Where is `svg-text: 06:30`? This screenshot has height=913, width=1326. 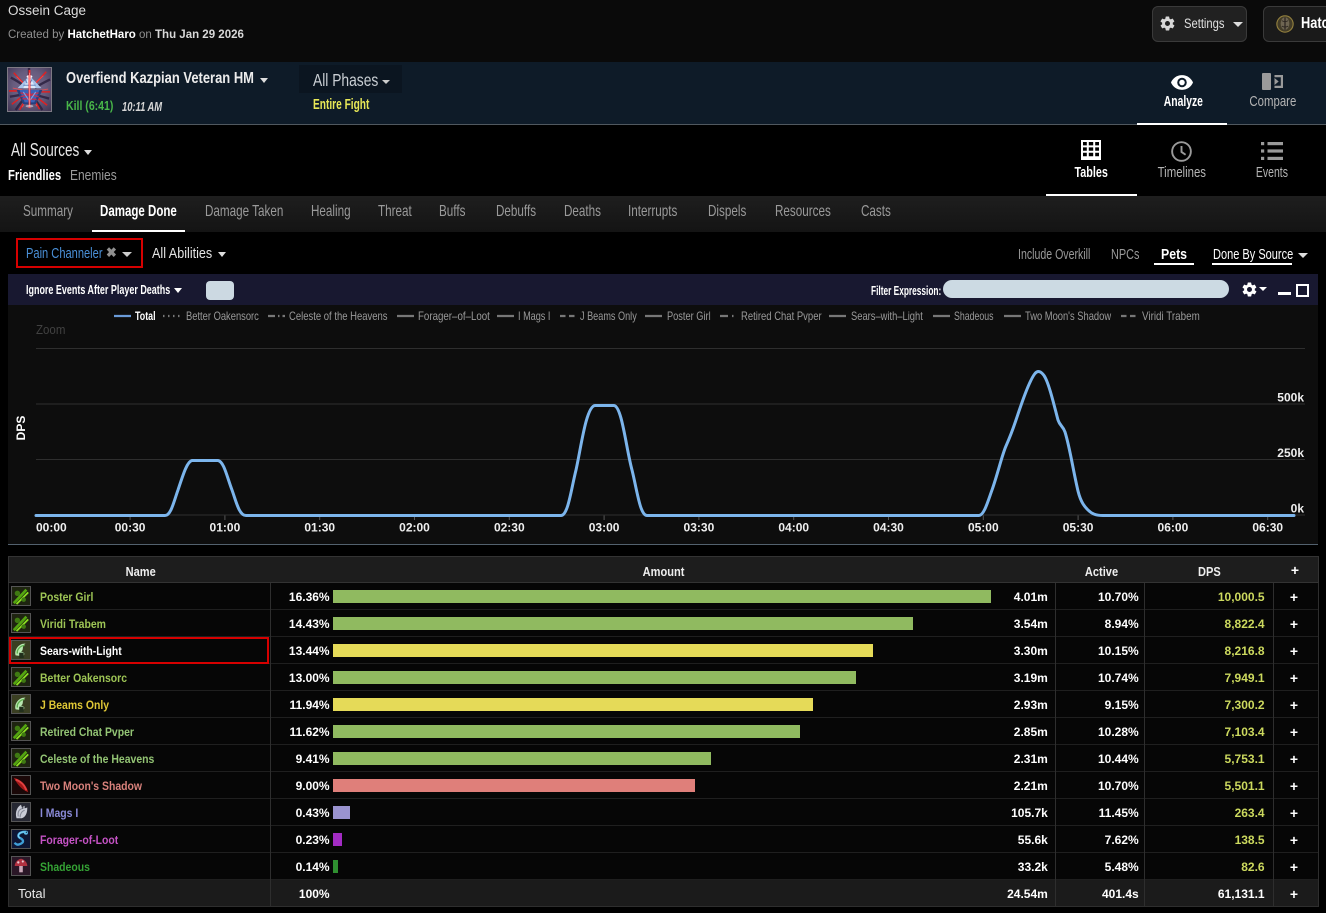 svg-text: 06:30 is located at coordinates (1267, 528).